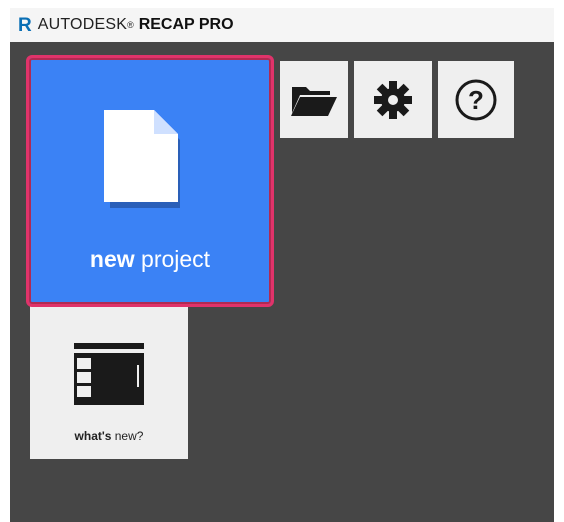  Describe the element at coordinates (127, 436) in the screenshot. I see `whats-new-label-rest: new?` at that location.